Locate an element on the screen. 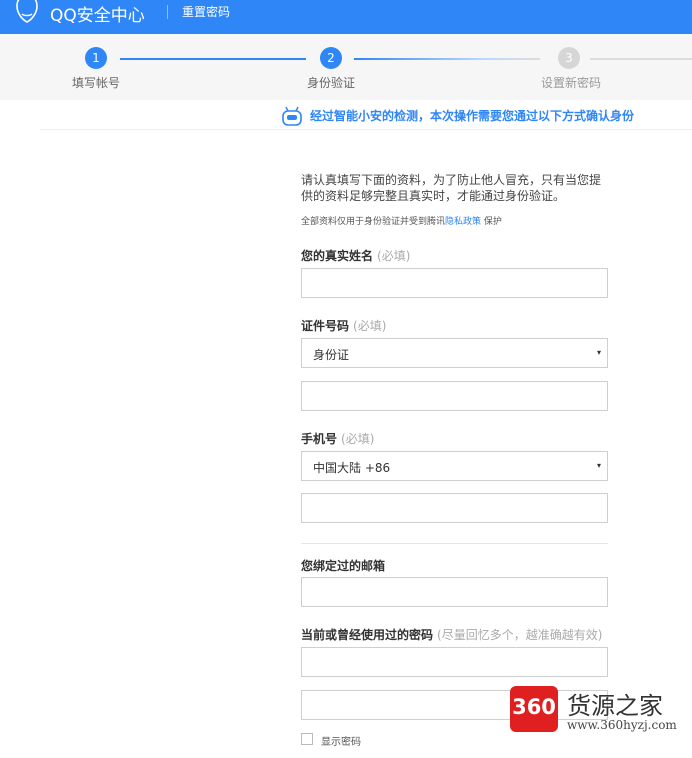 Image resolution: width=692 pixels, height=758 pixels. step-1-label: 填写帐号 is located at coordinates (96, 83).